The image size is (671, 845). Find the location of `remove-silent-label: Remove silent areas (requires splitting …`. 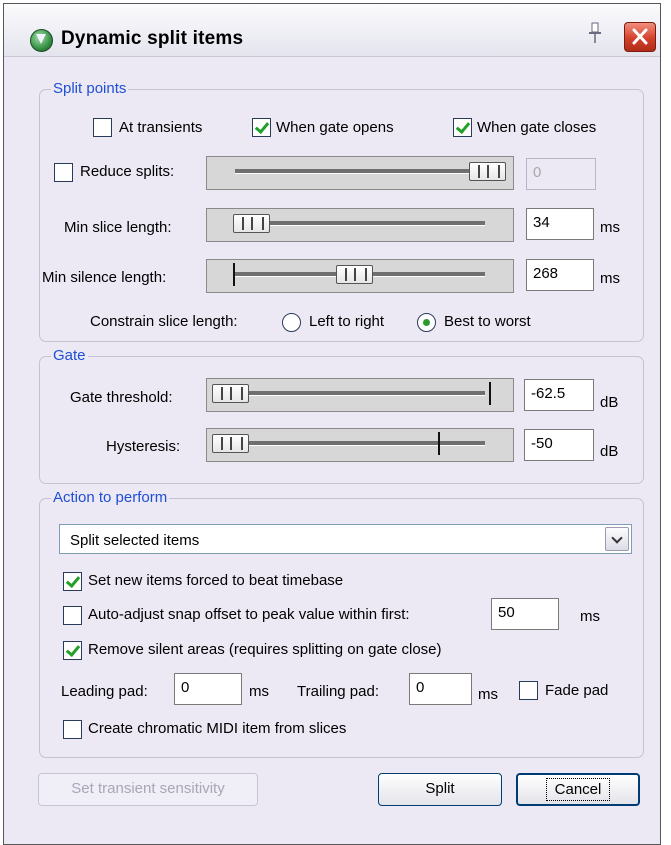

remove-silent-label: Remove silent areas (requires splitting … is located at coordinates (265, 650).